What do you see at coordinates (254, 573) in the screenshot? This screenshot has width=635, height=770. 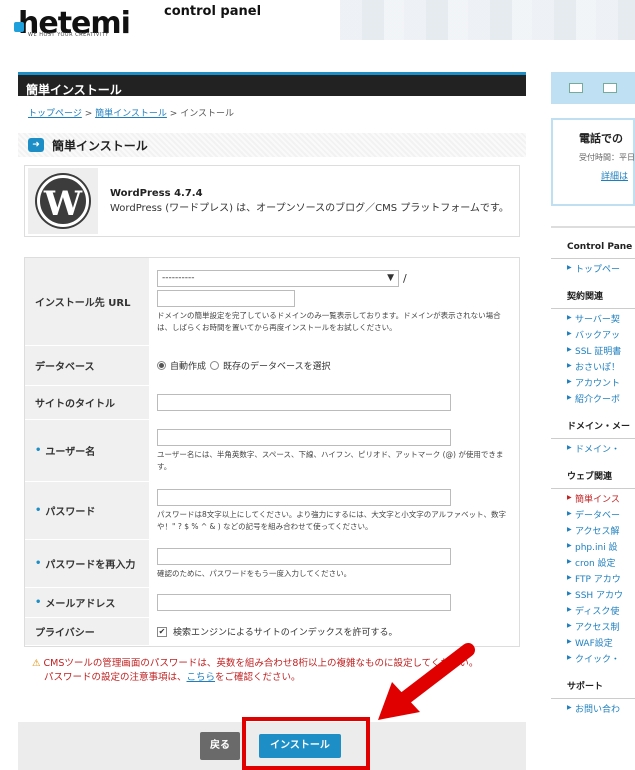 I see `password2-help: 確認のために、パスワードをもう一度入力してください。` at bounding box center [254, 573].